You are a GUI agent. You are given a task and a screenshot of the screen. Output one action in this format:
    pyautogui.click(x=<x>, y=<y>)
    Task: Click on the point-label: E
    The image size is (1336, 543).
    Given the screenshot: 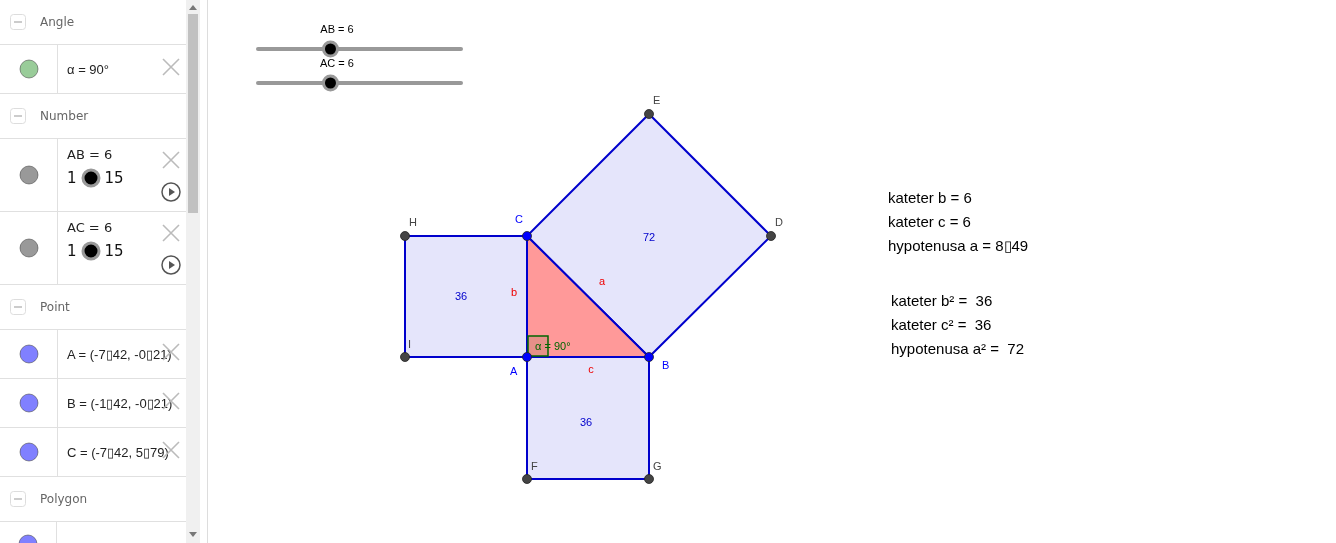 What is the action you would take?
    pyautogui.click(x=657, y=100)
    